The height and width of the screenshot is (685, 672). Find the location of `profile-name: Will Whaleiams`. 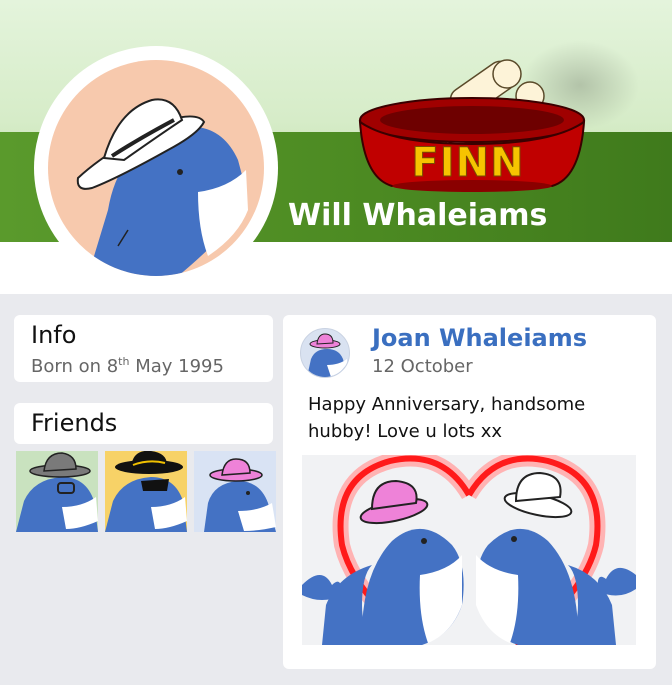

profile-name: Will Whaleiams is located at coordinates (417, 215).